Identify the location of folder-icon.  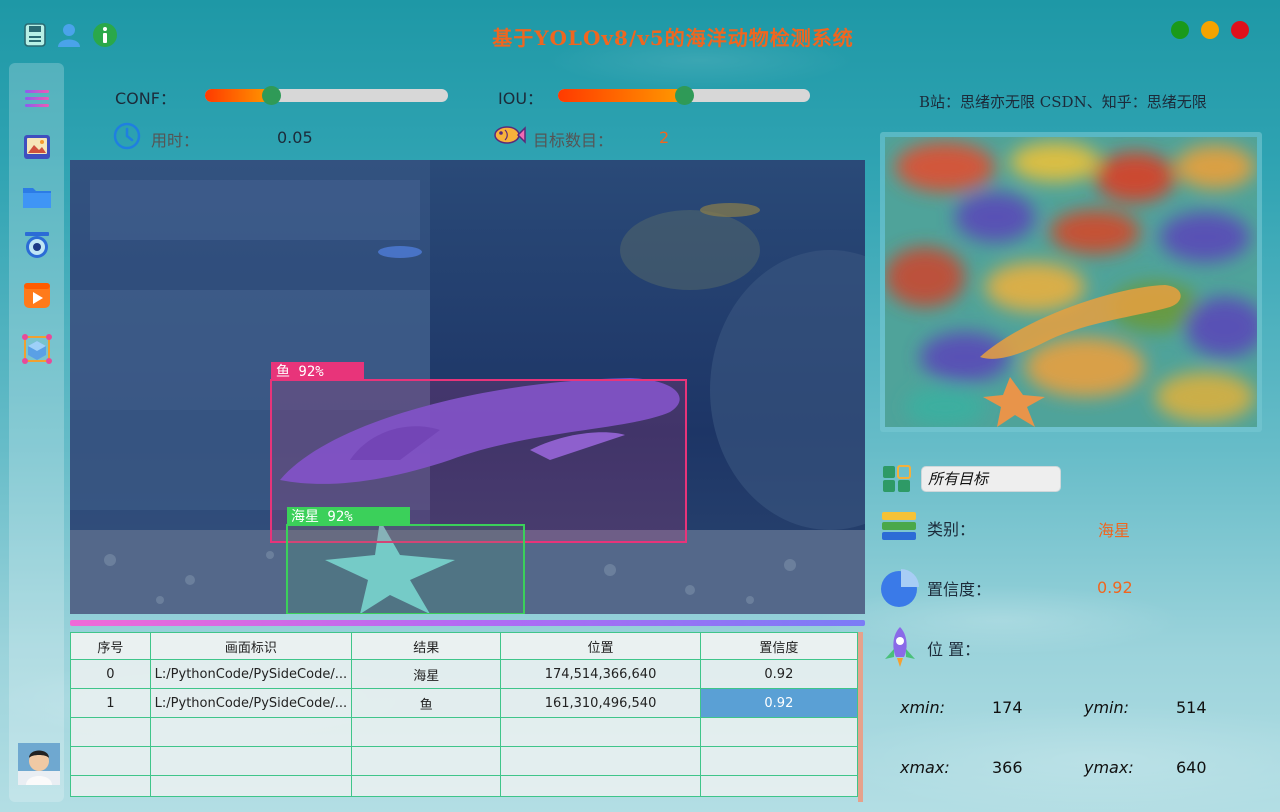
(37, 197).